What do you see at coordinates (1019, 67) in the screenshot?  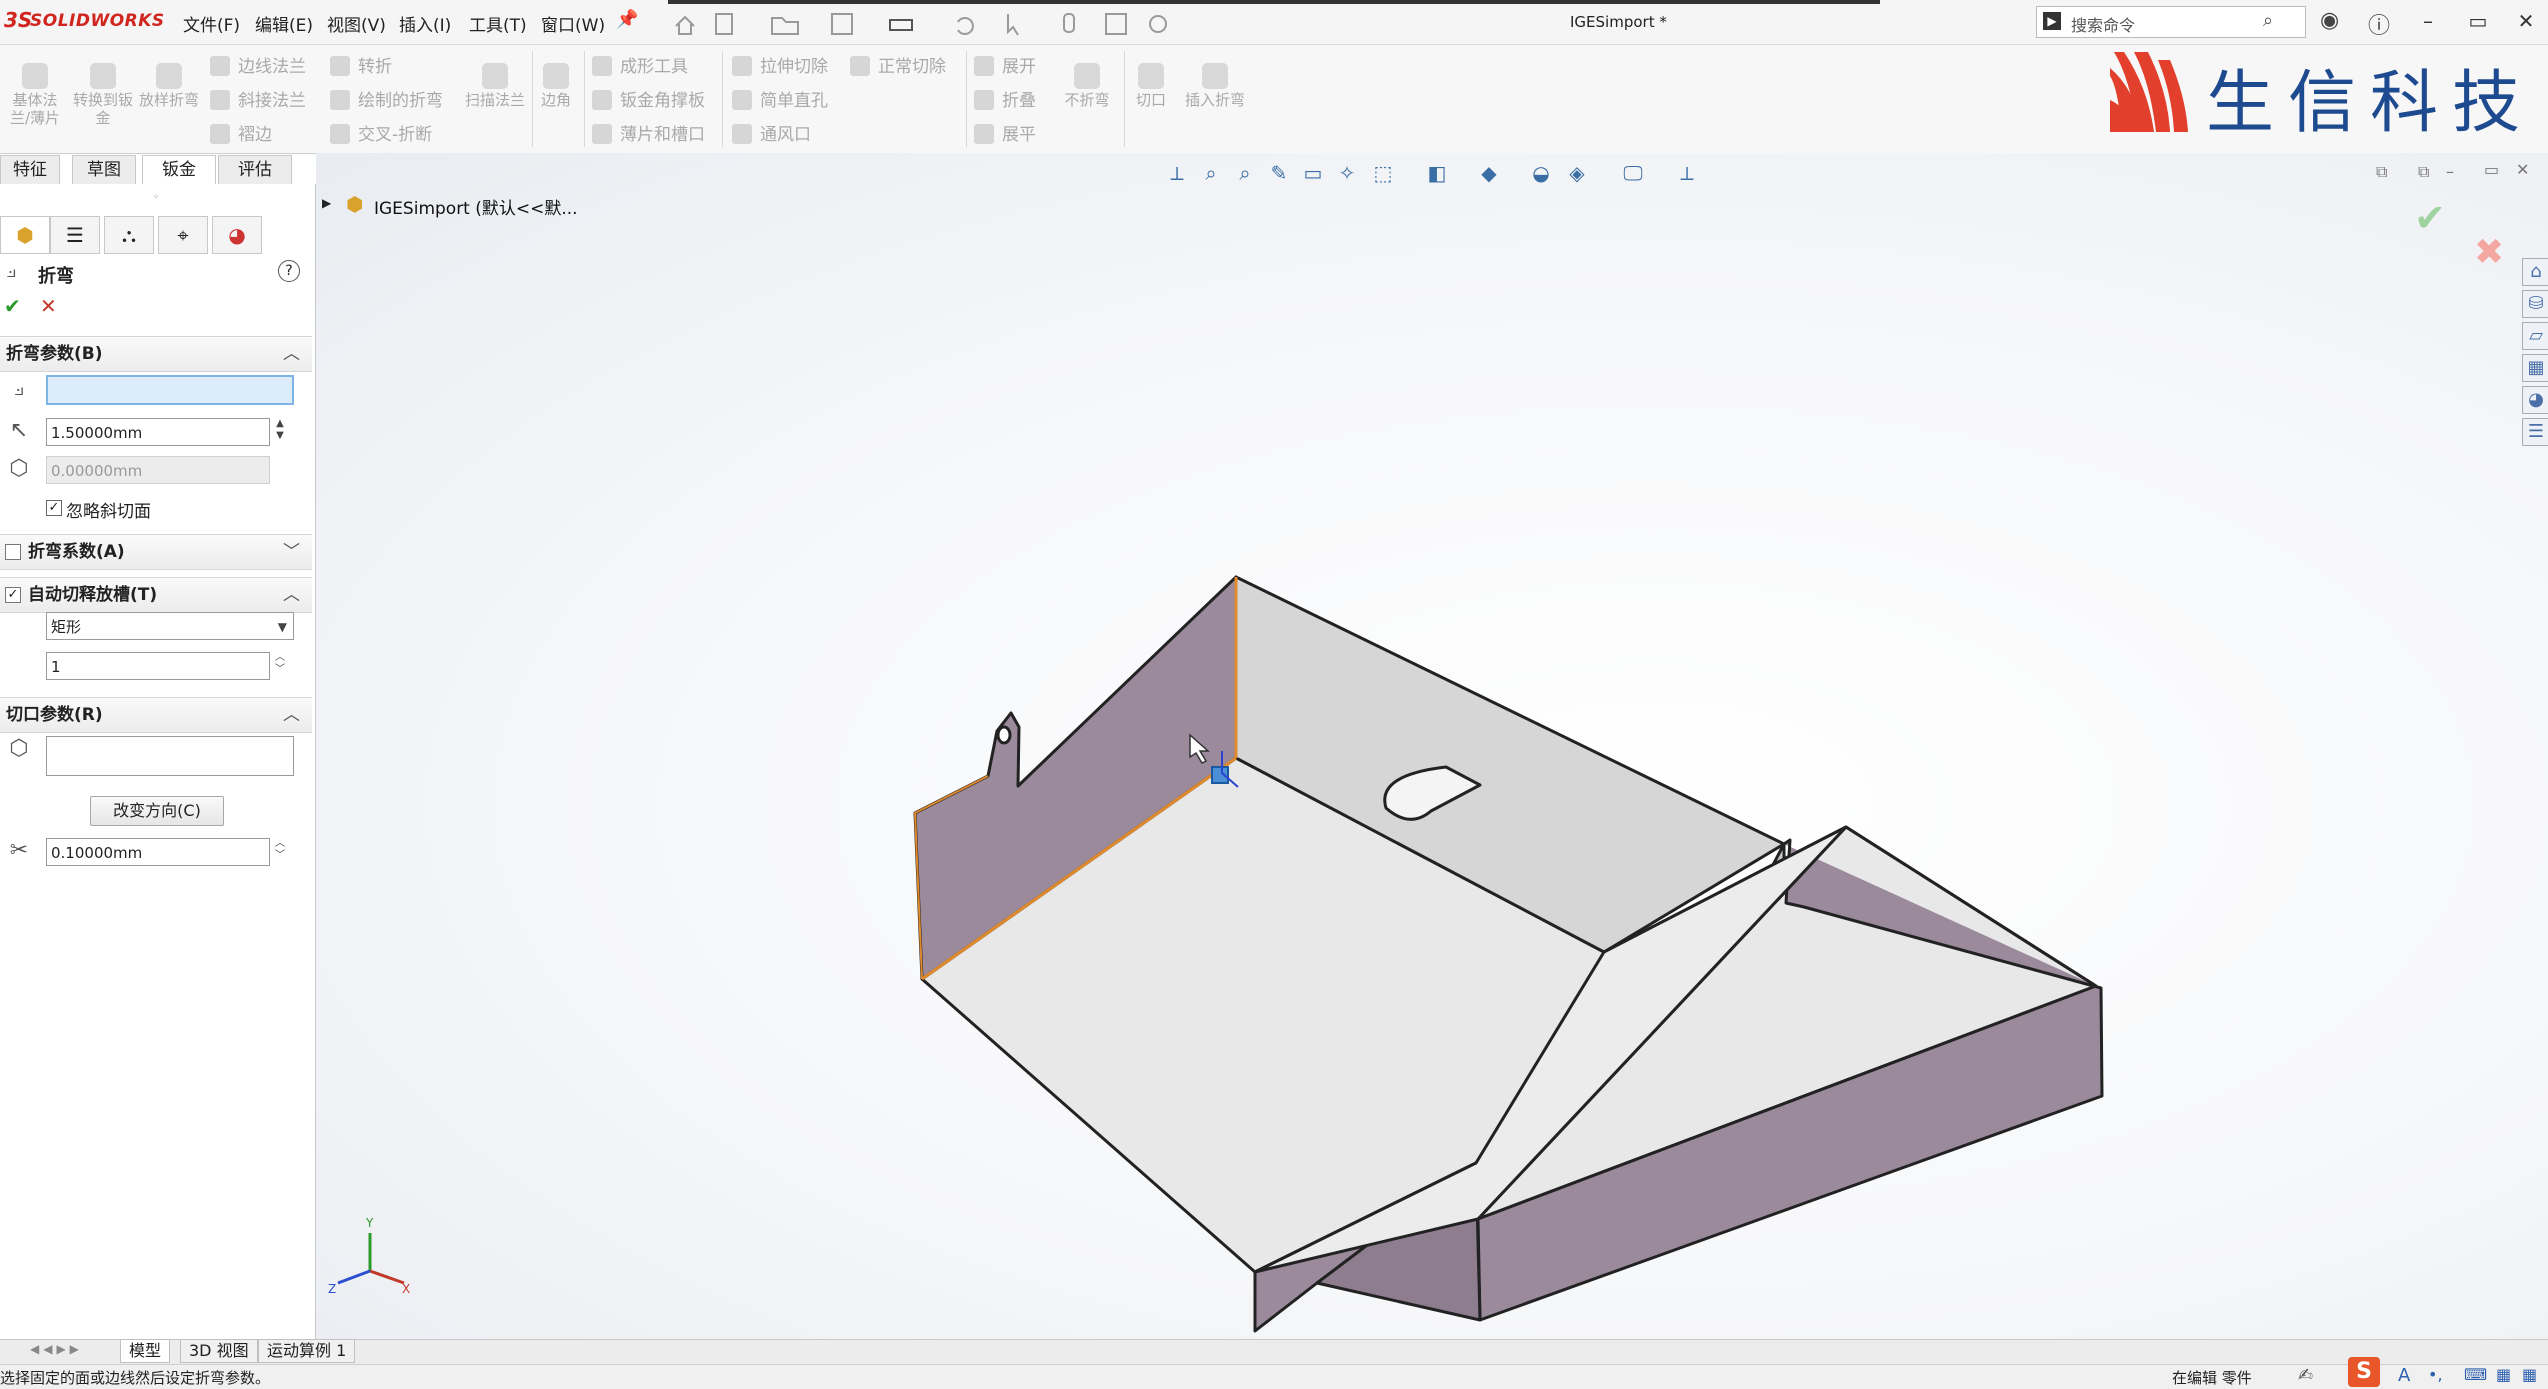 I see `unfold-label: 展开` at bounding box center [1019, 67].